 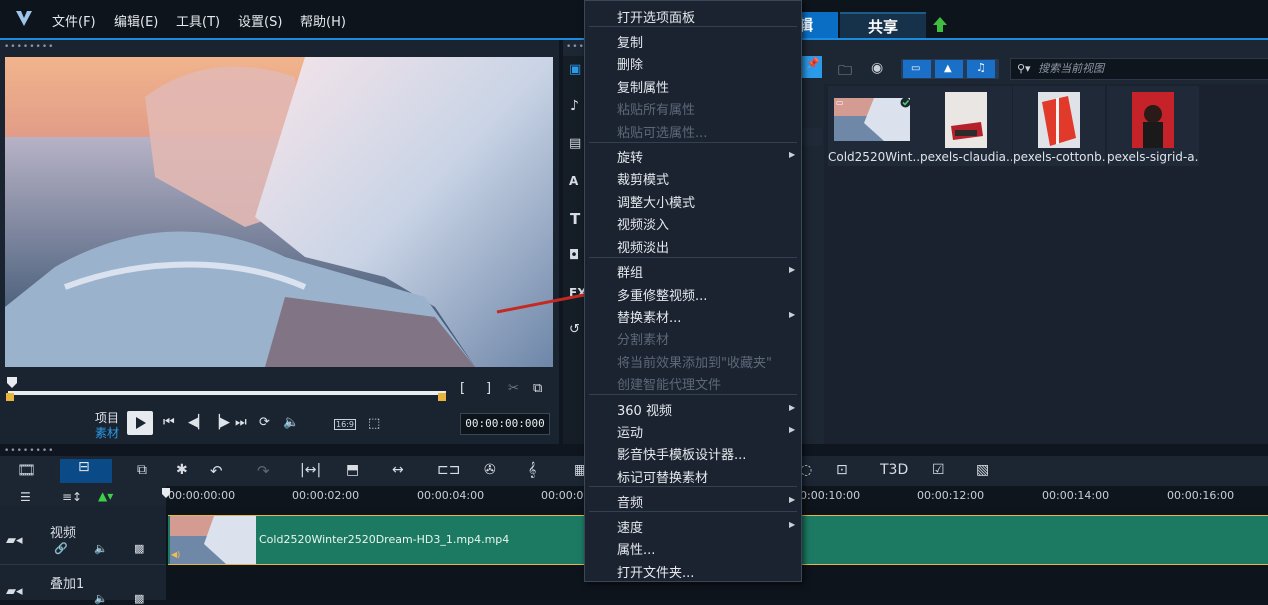 What do you see at coordinates (264, 422) in the screenshot?
I see `repeat-icon: ⟳` at bounding box center [264, 422].